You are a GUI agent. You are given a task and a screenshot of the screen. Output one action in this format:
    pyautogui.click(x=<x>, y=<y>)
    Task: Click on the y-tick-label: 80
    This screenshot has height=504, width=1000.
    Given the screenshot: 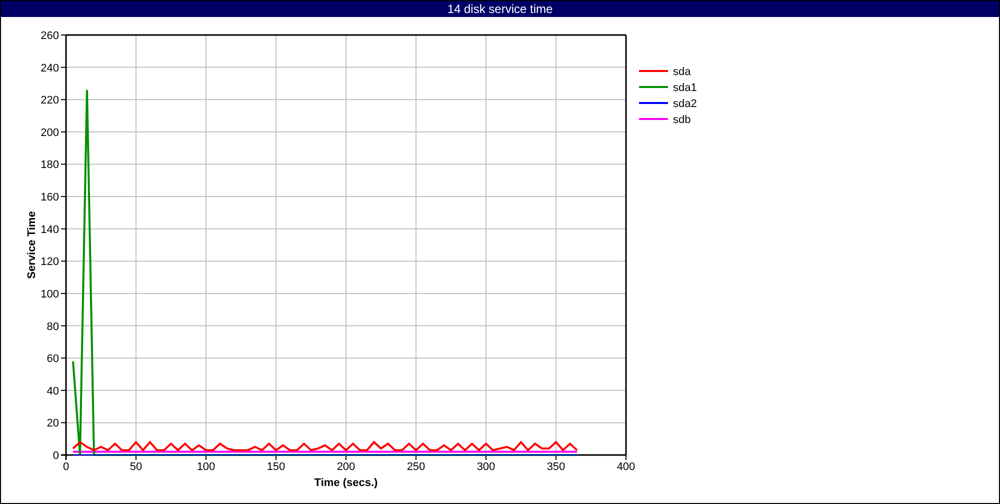 What is the action you would take?
    pyautogui.click(x=52, y=326)
    